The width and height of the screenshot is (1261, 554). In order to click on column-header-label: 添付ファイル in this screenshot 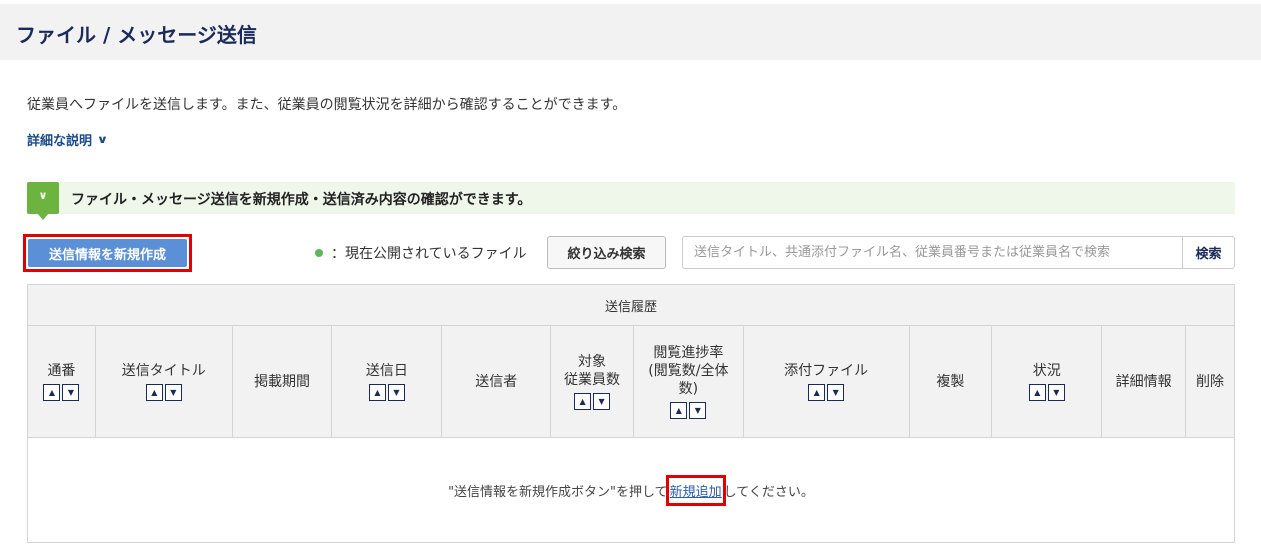, I will do `click(826, 371)`.